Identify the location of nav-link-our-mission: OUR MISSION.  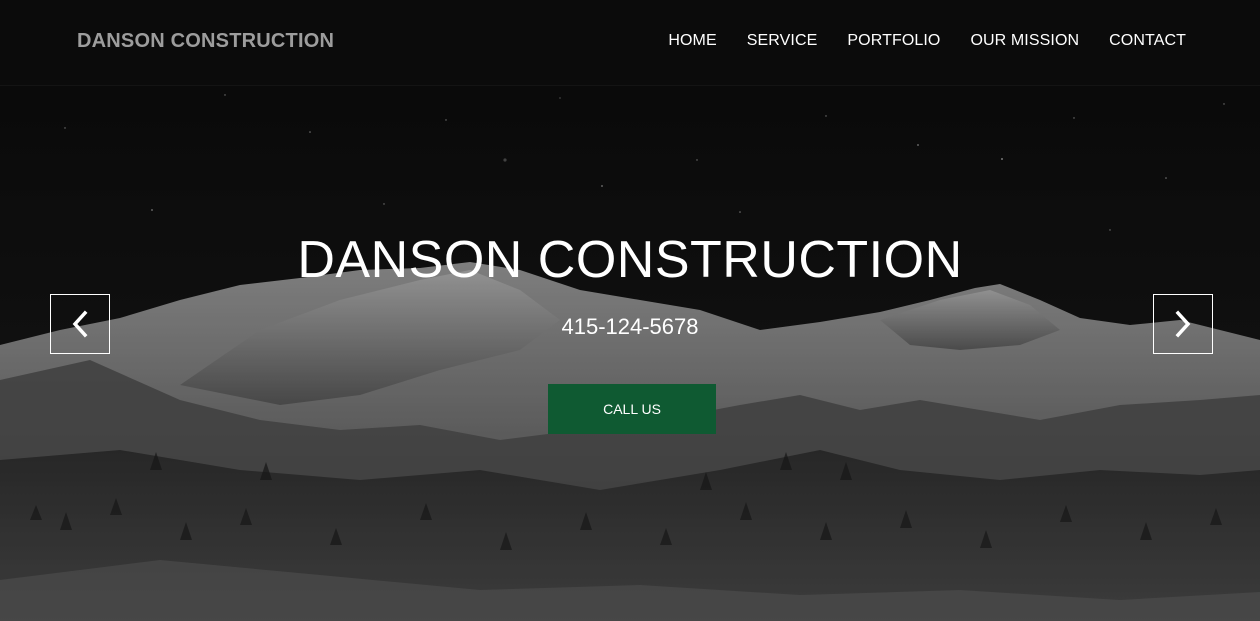
(1024, 41).